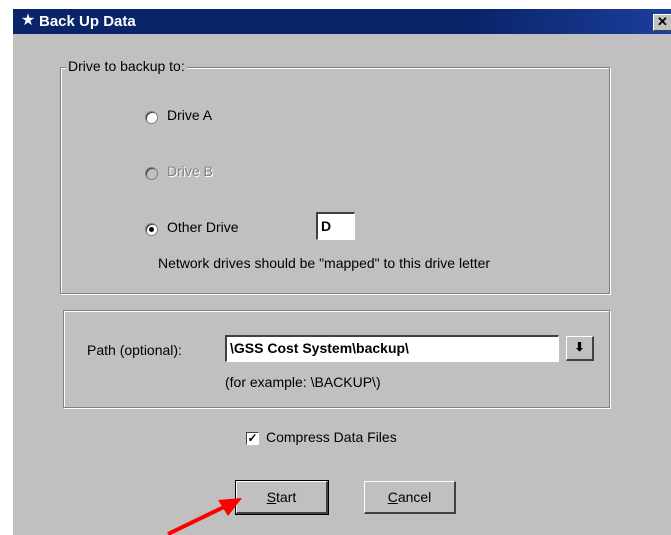  I want to click on annotation-arrow-icon, so click(204, 516).